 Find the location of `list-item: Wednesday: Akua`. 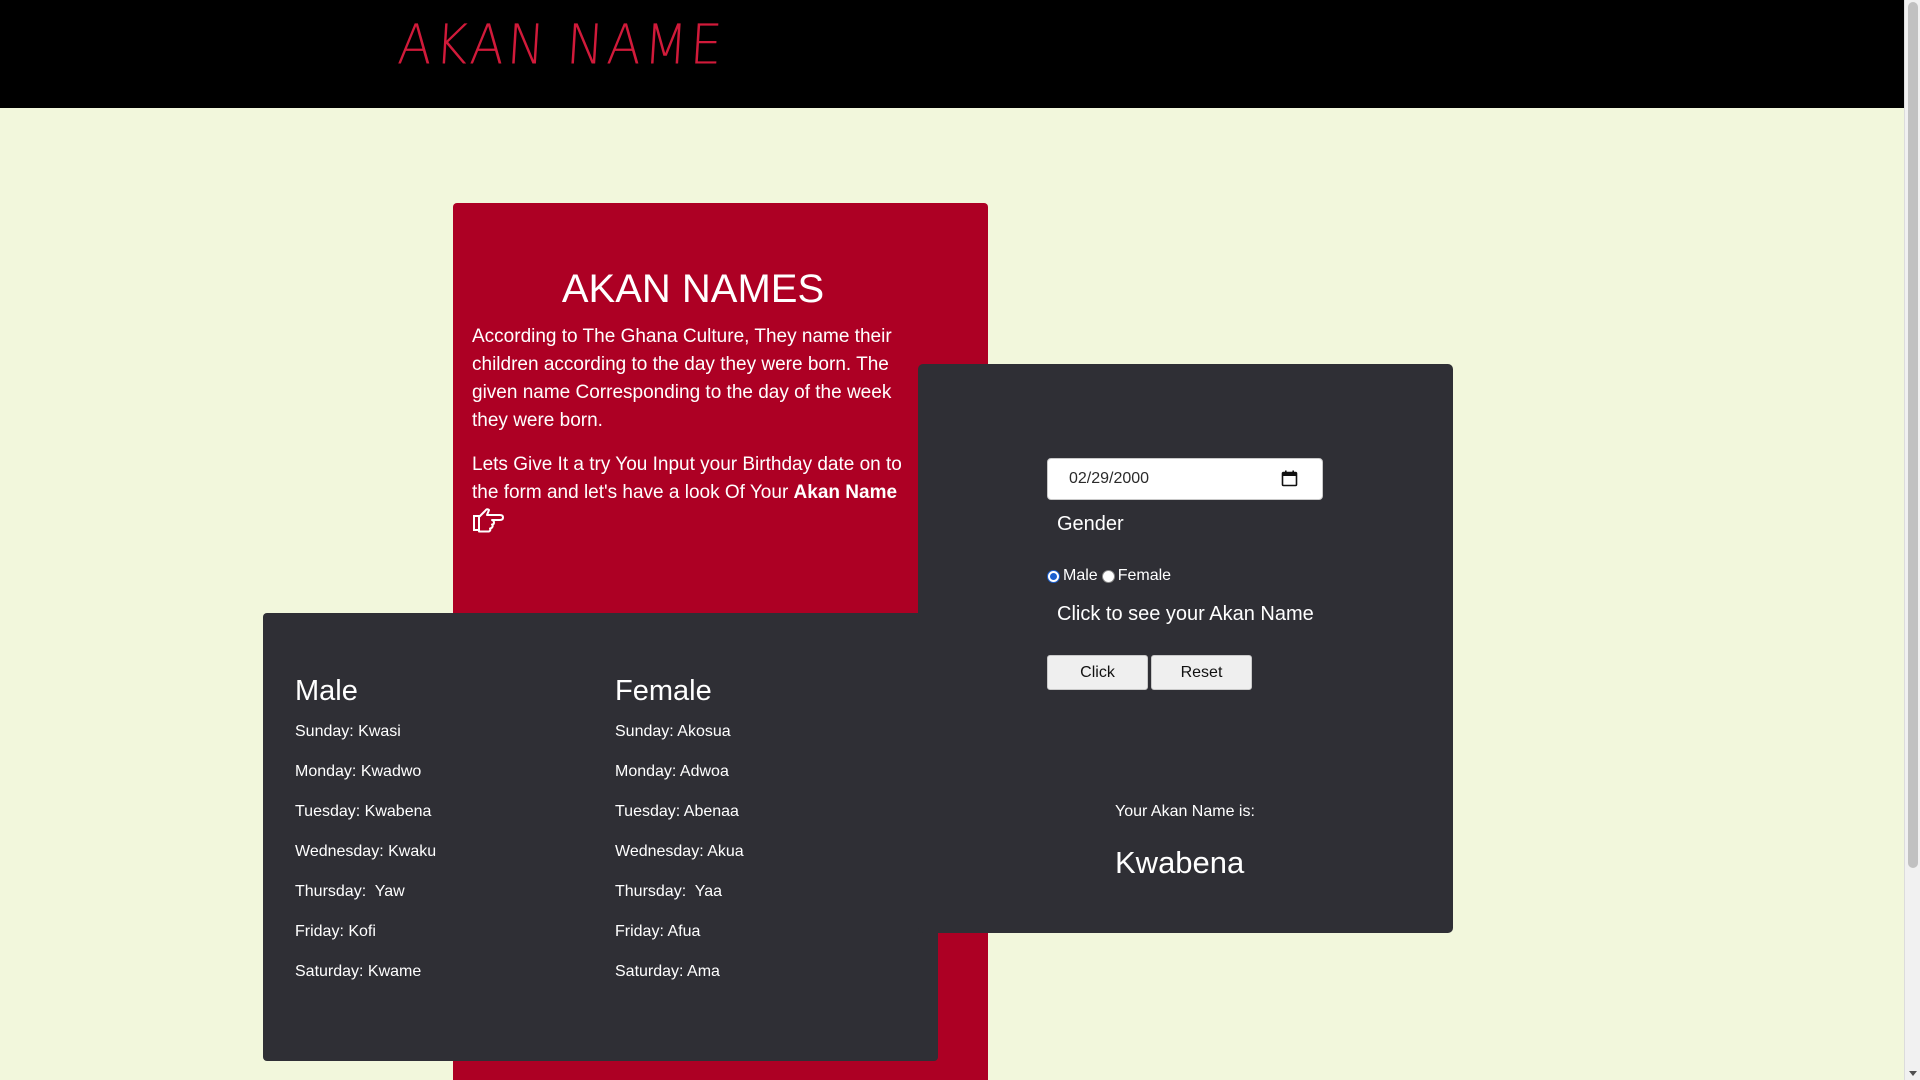

list-item: Wednesday: Akua is located at coordinates (679, 851).